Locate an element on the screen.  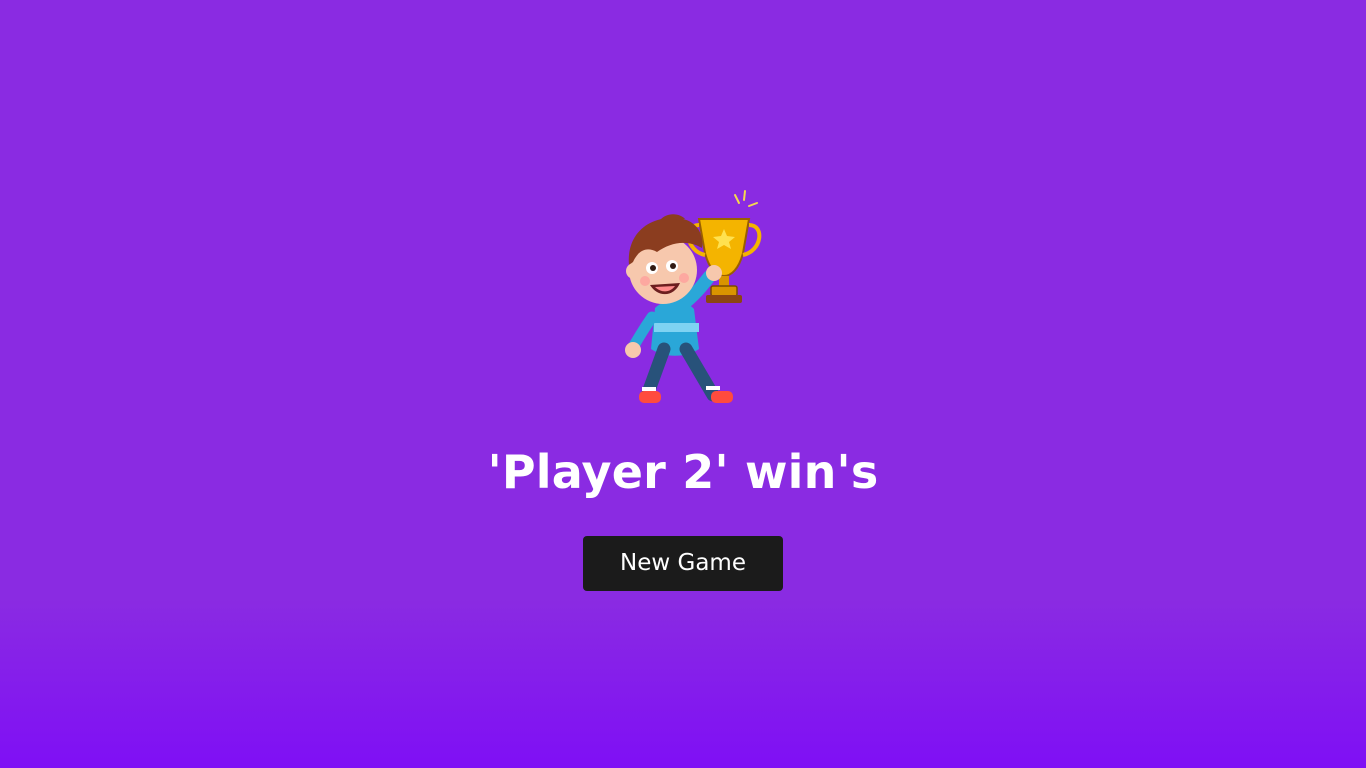
winner-message: 'Player 2' win's is located at coordinates (683, 472).